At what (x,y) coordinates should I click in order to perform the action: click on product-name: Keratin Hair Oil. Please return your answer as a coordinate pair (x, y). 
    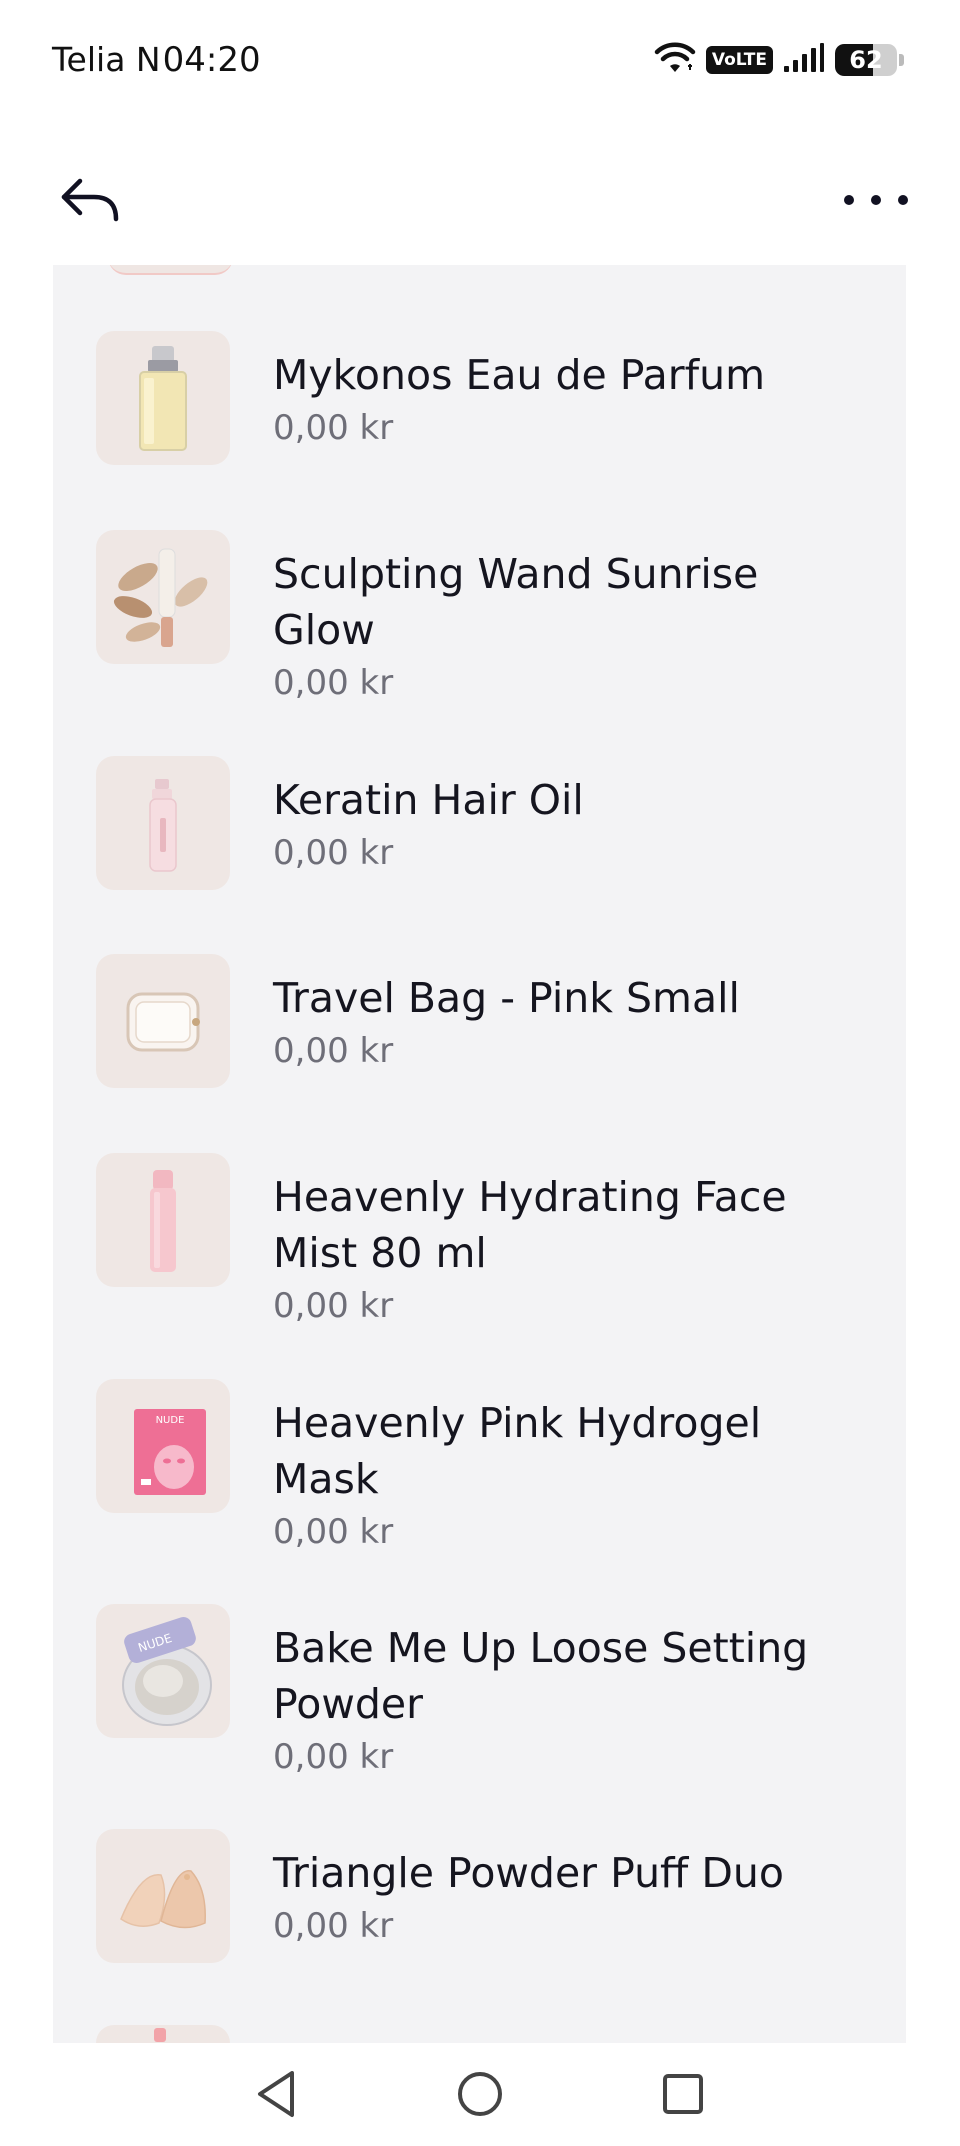
    Looking at the image, I should click on (428, 800).